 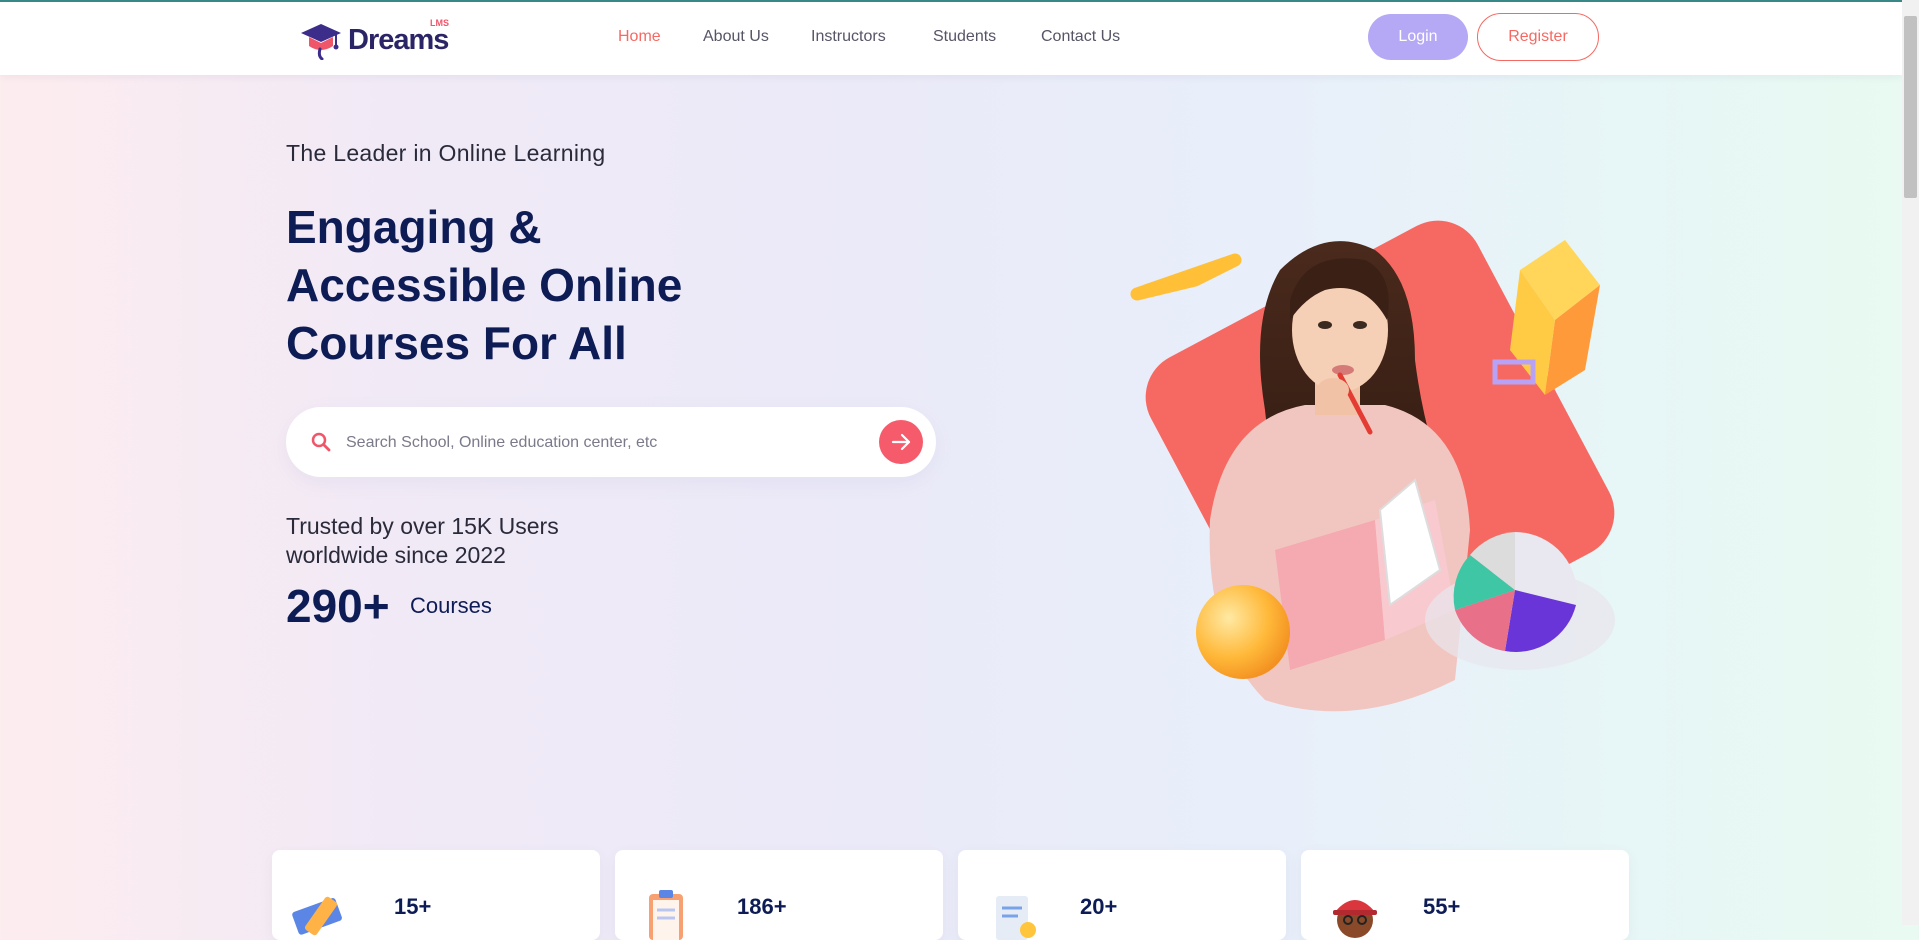 I want to click on sphere-shape, so click(x=1243, y=632).